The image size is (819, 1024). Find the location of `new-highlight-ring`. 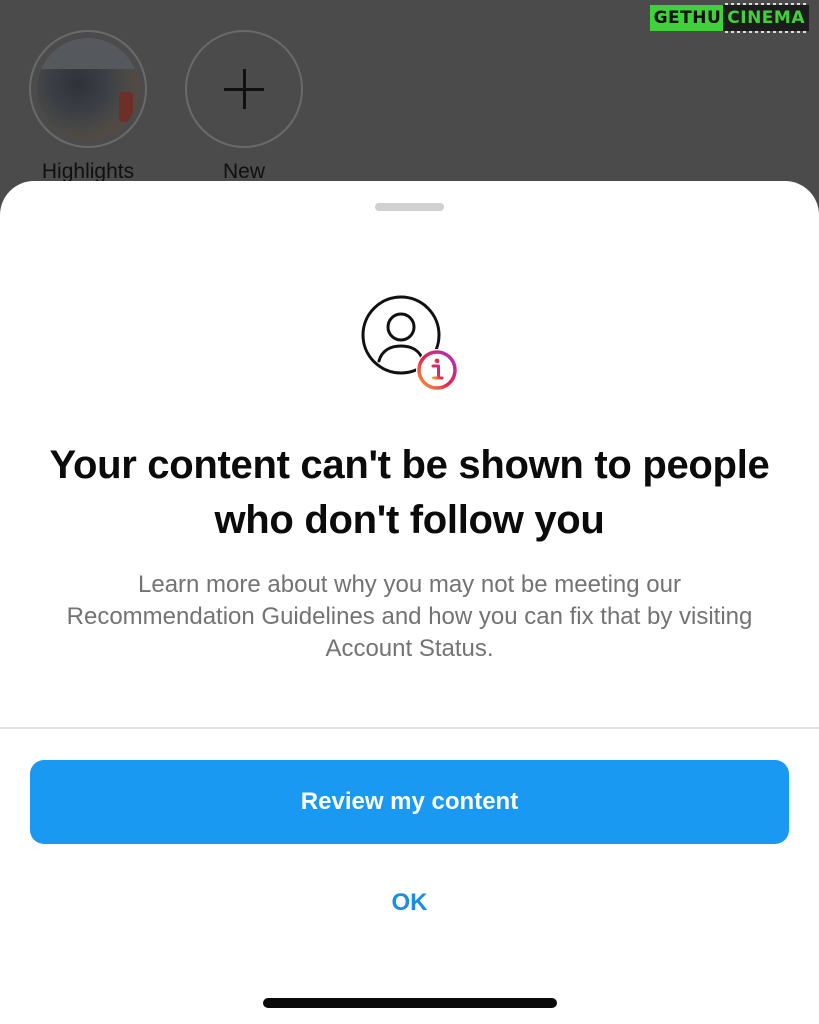

new-highlight-ring is located at coordinates (244, 89).